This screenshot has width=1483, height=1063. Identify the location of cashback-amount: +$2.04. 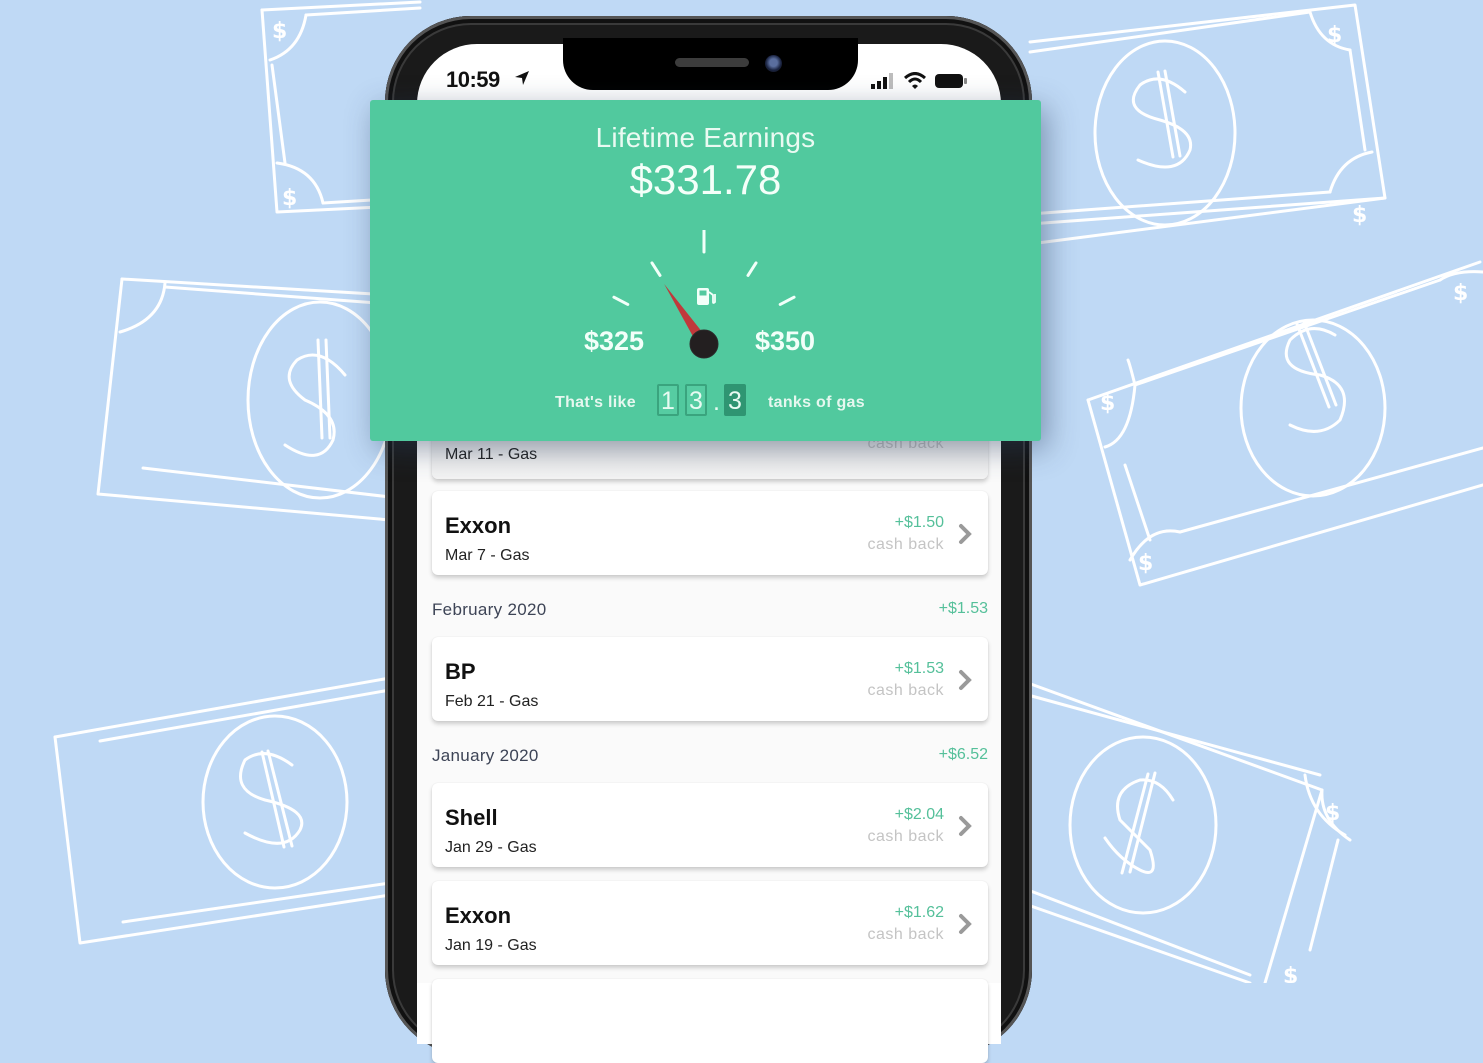
(919, 814).